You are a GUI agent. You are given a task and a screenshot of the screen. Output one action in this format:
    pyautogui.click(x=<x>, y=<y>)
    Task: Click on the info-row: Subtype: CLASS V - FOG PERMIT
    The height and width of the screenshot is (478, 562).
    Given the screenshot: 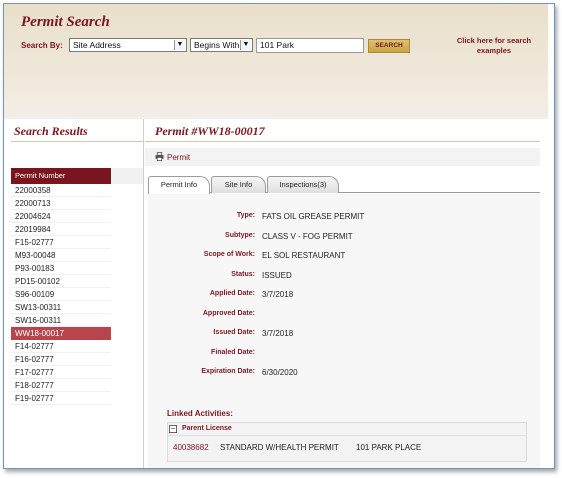 What is the action you would take?
    pyautogui.click(x=344, y=238)
    